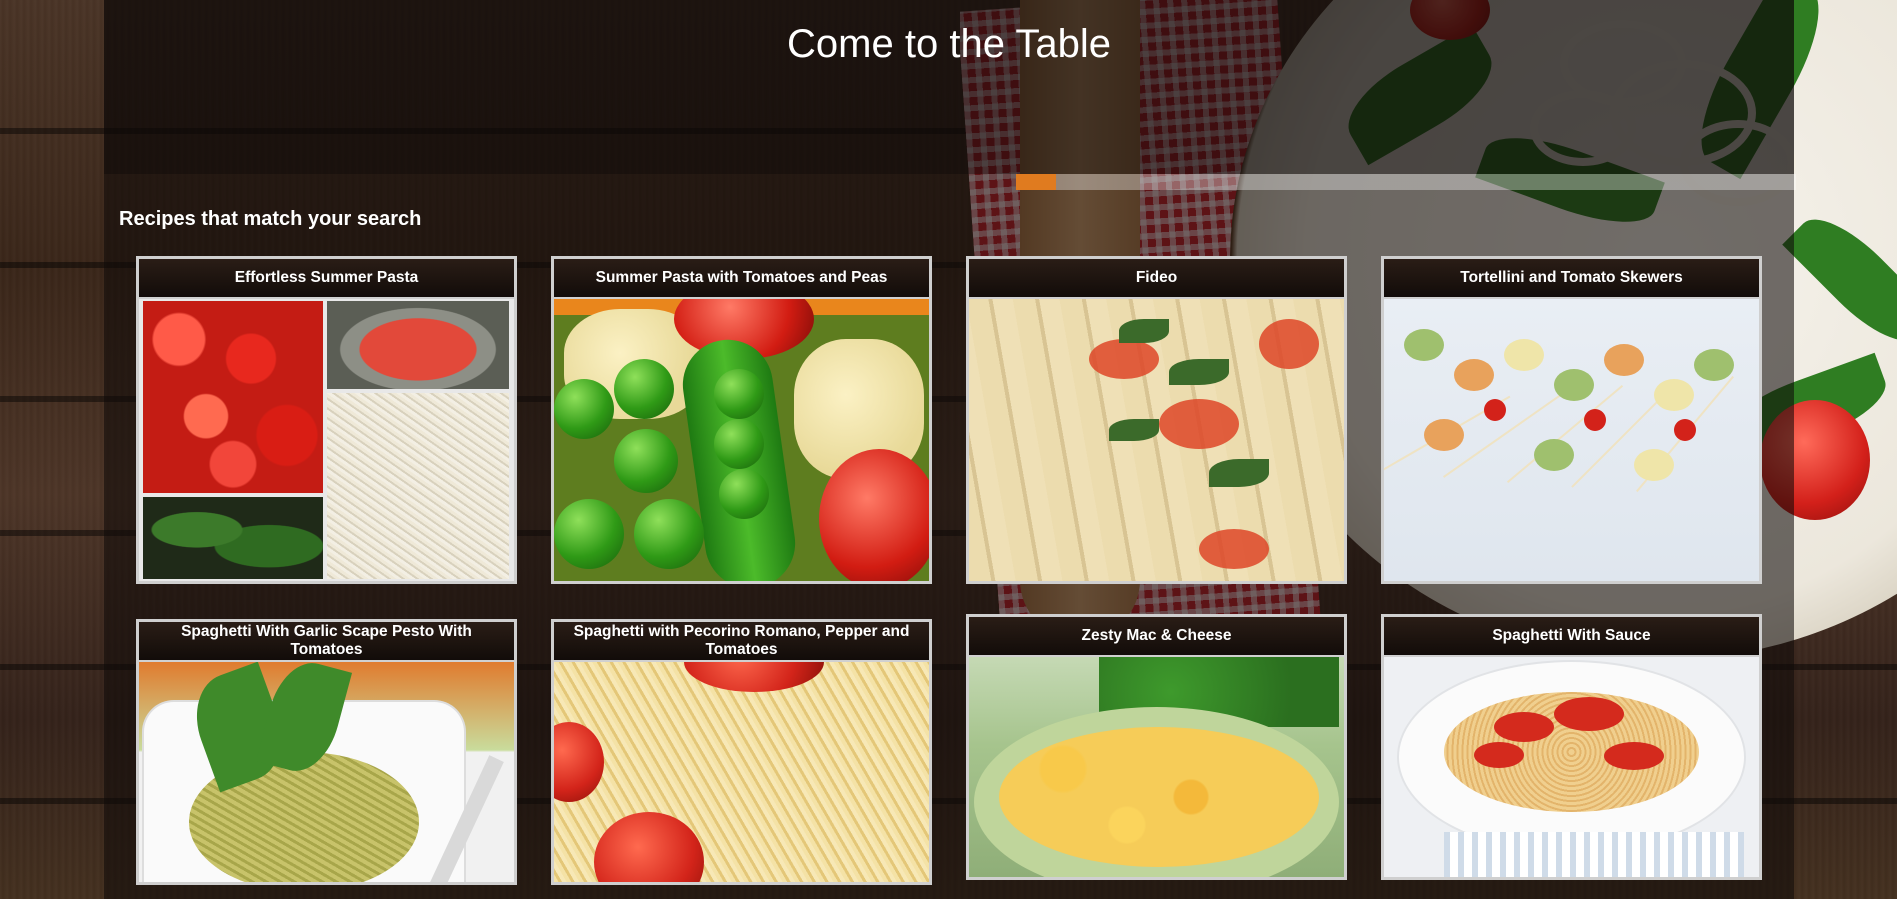  Describe the element at coordinates (1156, 279) in the screenshot. I see `recipe-title: Fideo` at that location.